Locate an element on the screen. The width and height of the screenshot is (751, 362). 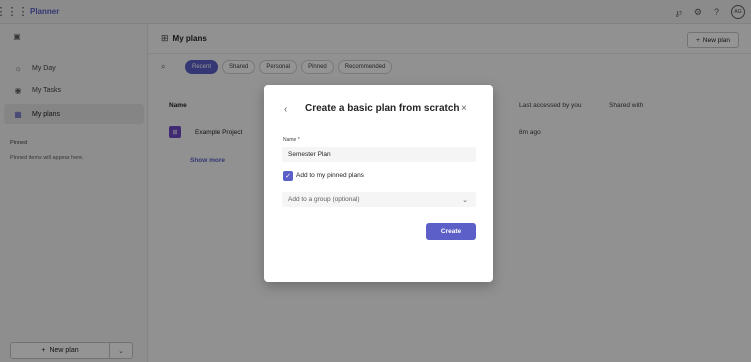
pin-checkbox: ✓ is located at coordinates (288, 176).